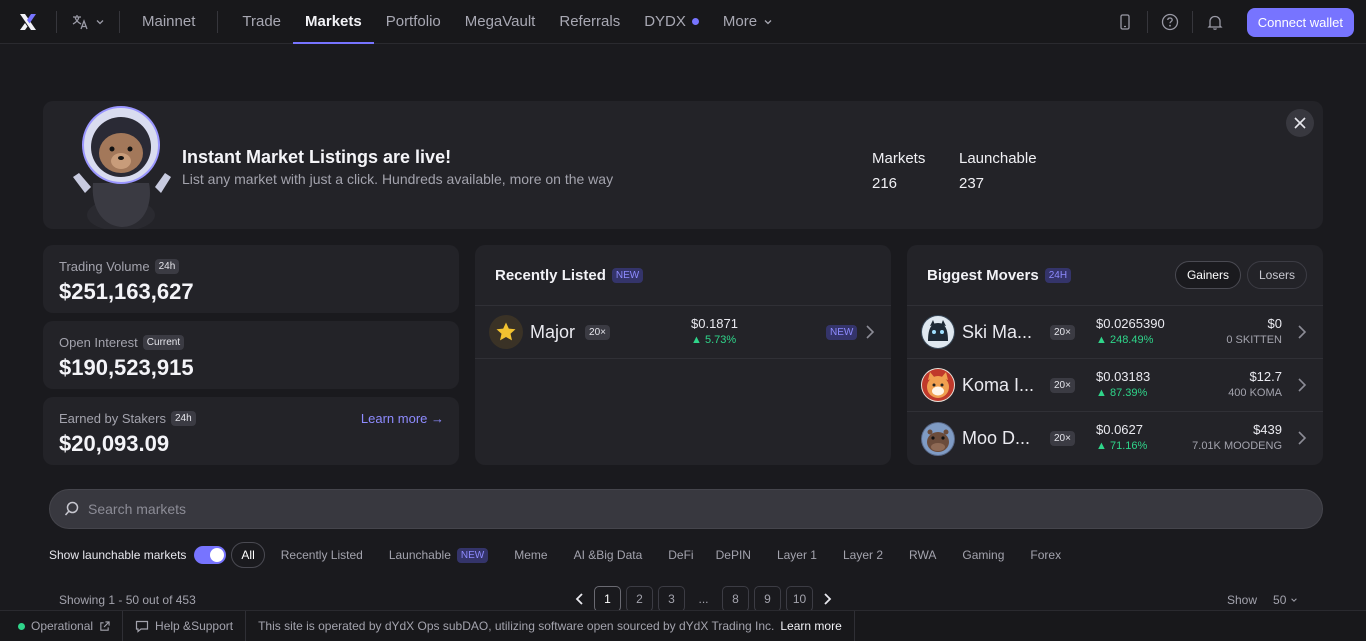 The width and height of the screenshot is (1366, 641). I want to click on price-block: $0.1871 ▲ 5.73%, so click(714, 331).